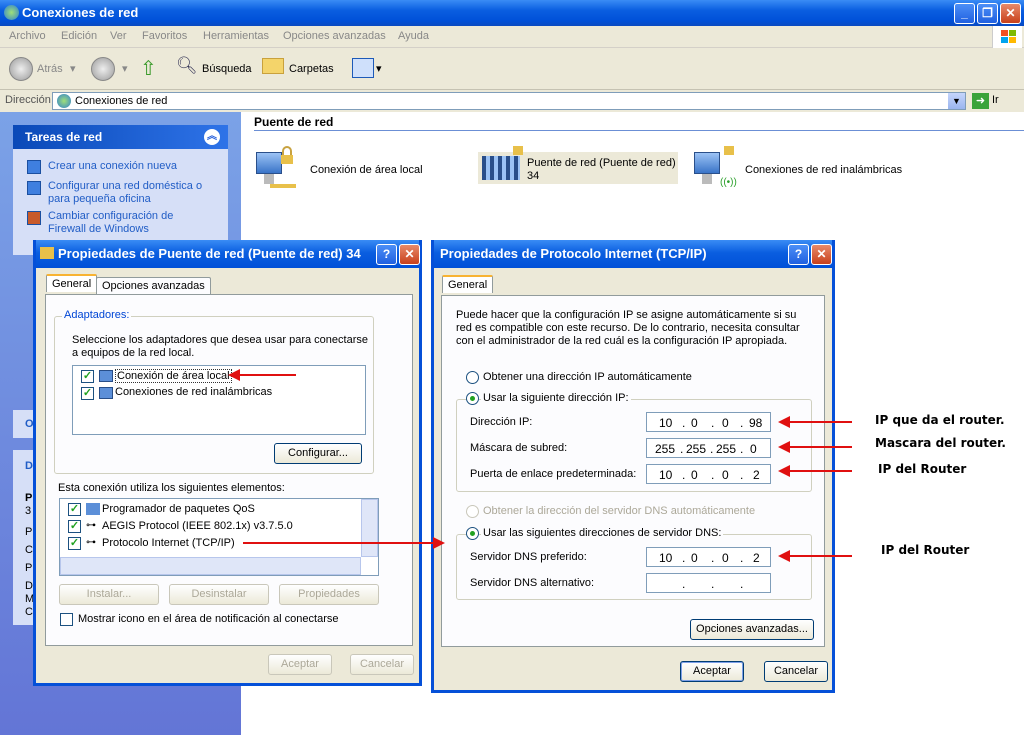  I want to click on back-arrow-icon, so click(21, 69).